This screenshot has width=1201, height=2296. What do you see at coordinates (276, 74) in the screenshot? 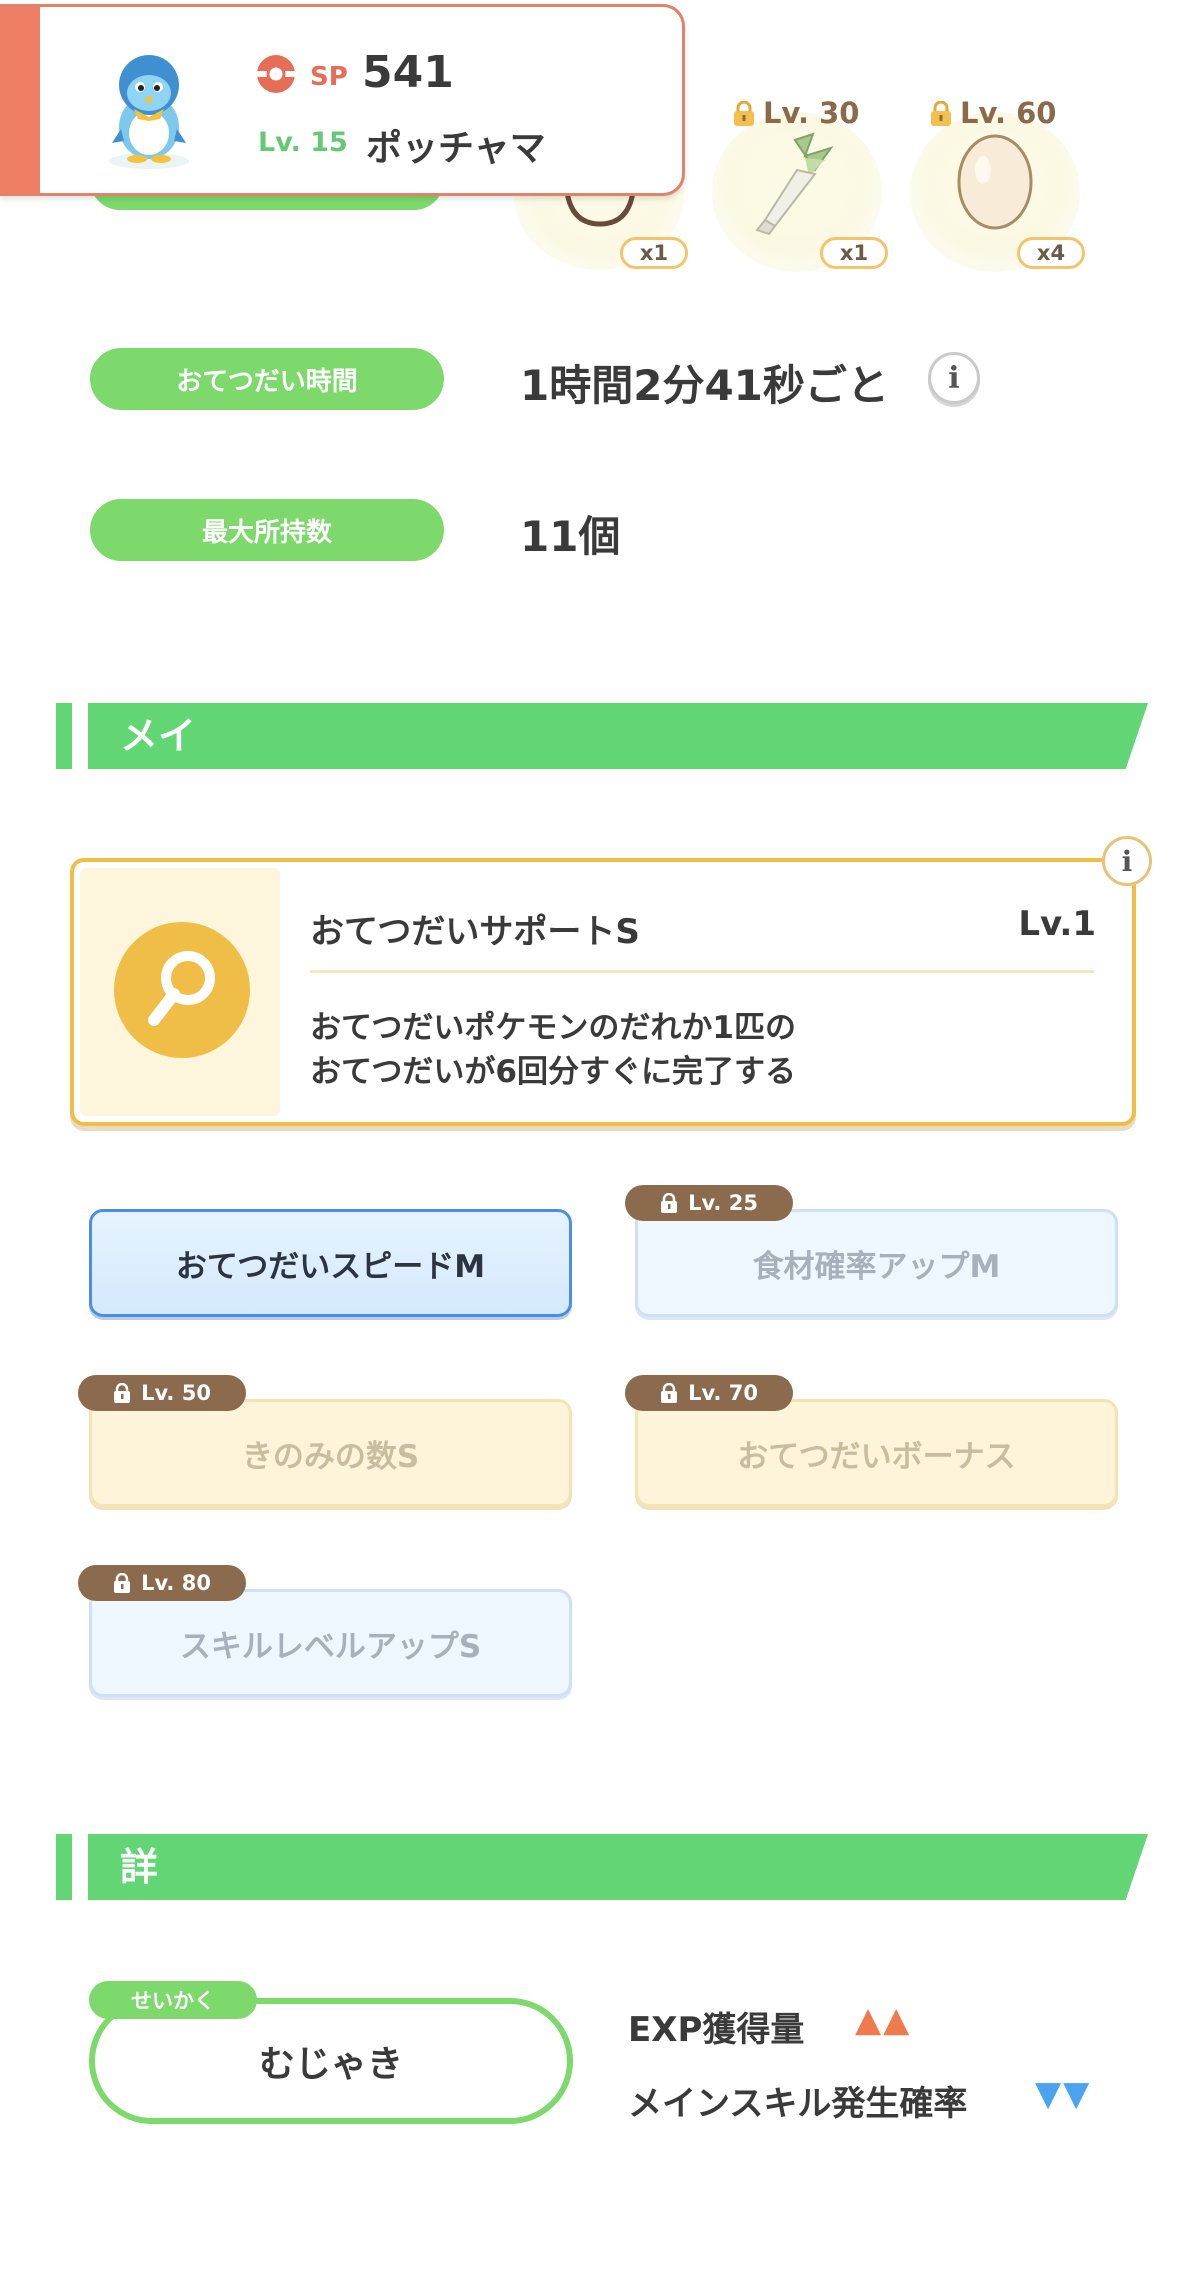
I see `sp-pokeball-icon` at bounding box center [276, 74].